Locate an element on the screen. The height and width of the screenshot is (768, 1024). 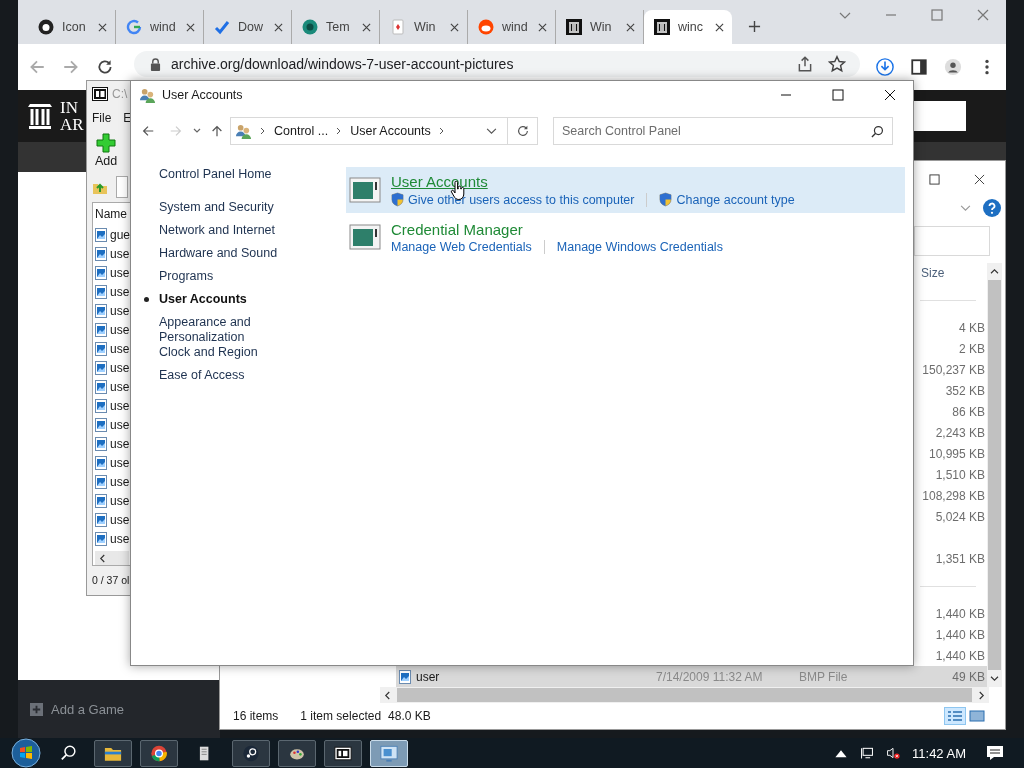
task-link: Manage Windows Credentials is located at coordinates (639, 246).